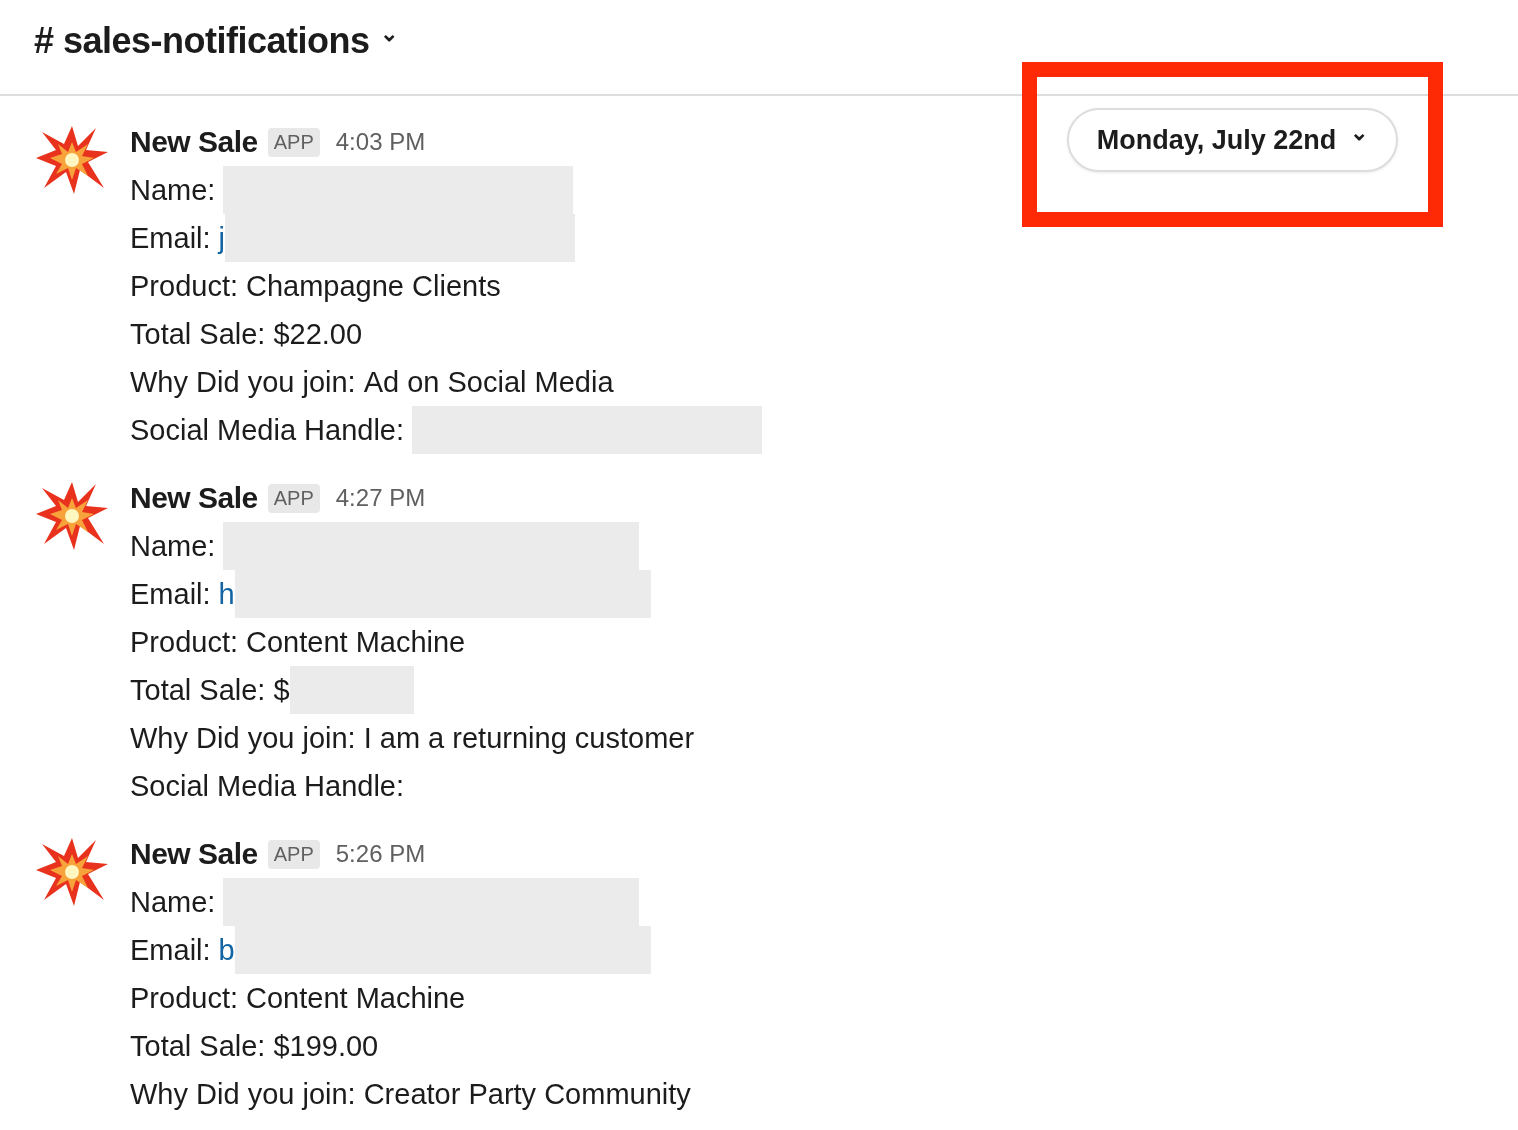  I want to click on date-button: Monday, July 22nd ⌄, so click(1232, 140).